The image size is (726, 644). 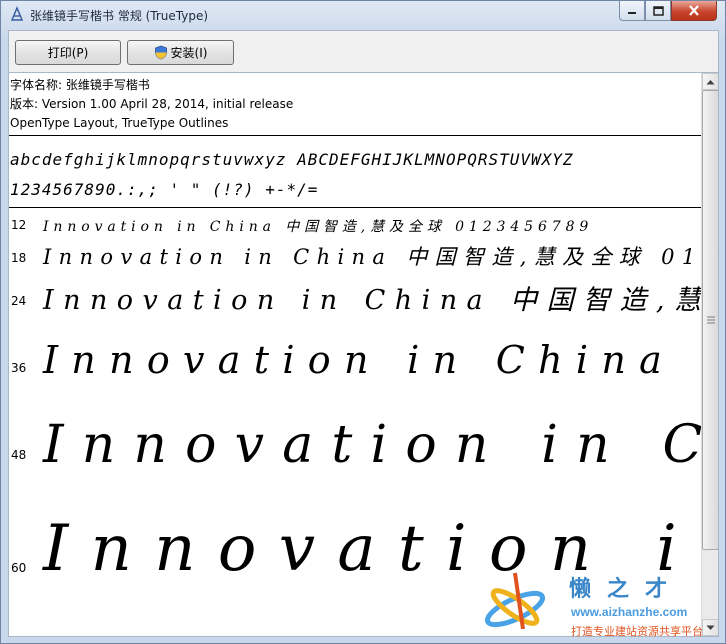 I want to click on uac-shield-icon, so click(x=160, y=52).